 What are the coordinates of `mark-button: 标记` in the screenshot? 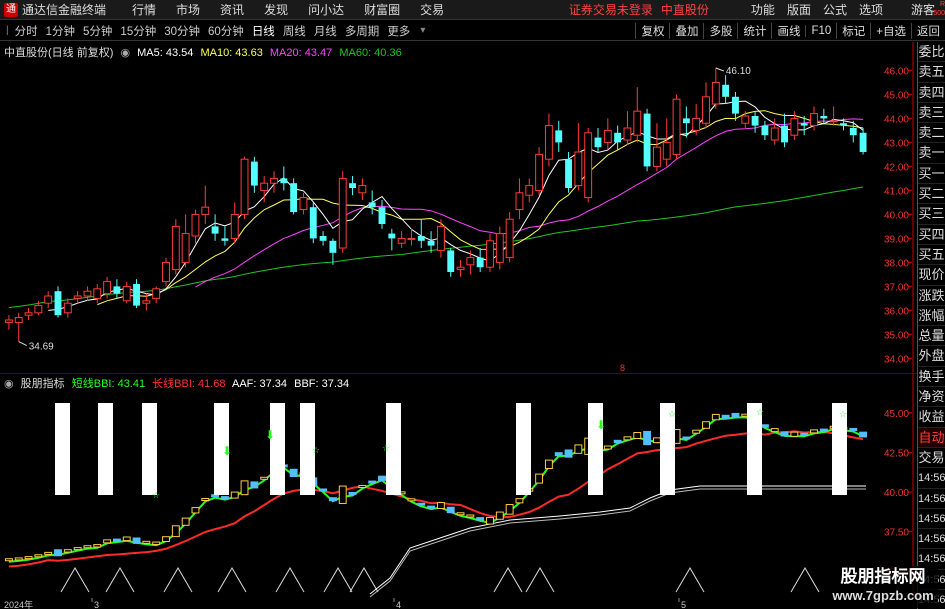 It's located at (853, 30).